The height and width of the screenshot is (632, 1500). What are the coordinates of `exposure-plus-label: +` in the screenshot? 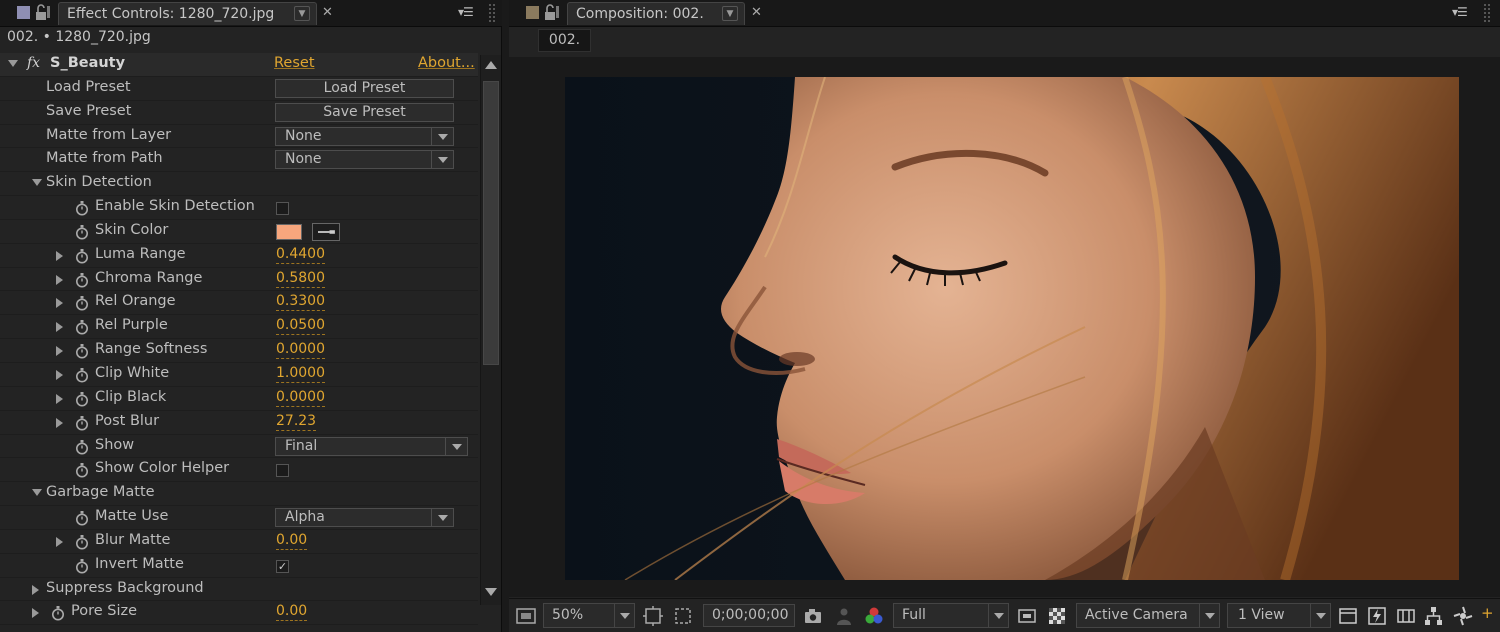 It's located at (1487, 613).